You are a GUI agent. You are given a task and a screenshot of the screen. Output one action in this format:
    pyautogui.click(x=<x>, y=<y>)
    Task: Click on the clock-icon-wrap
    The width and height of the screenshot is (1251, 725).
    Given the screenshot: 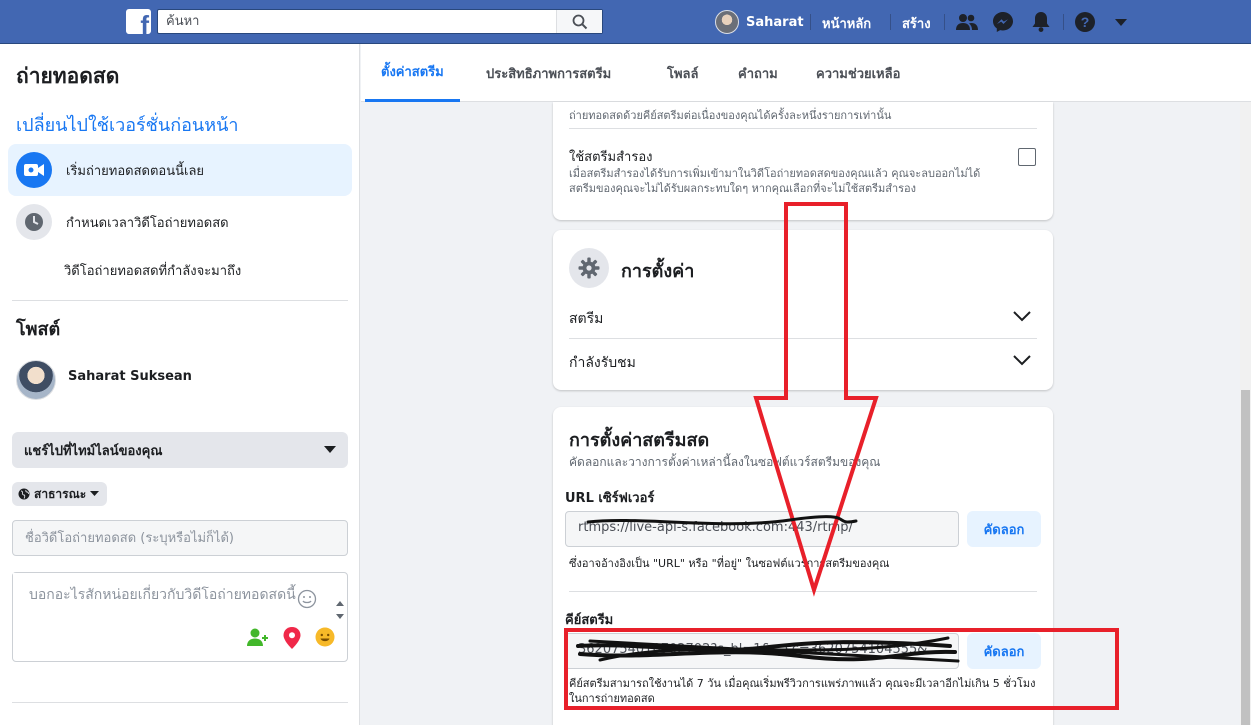 What is the action you would take?
    pyautogui.click(x=34, y=222)
    